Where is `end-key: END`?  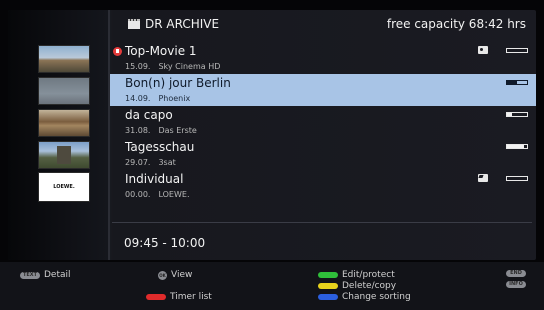
end-key: END is located at coordinates (518, 273).